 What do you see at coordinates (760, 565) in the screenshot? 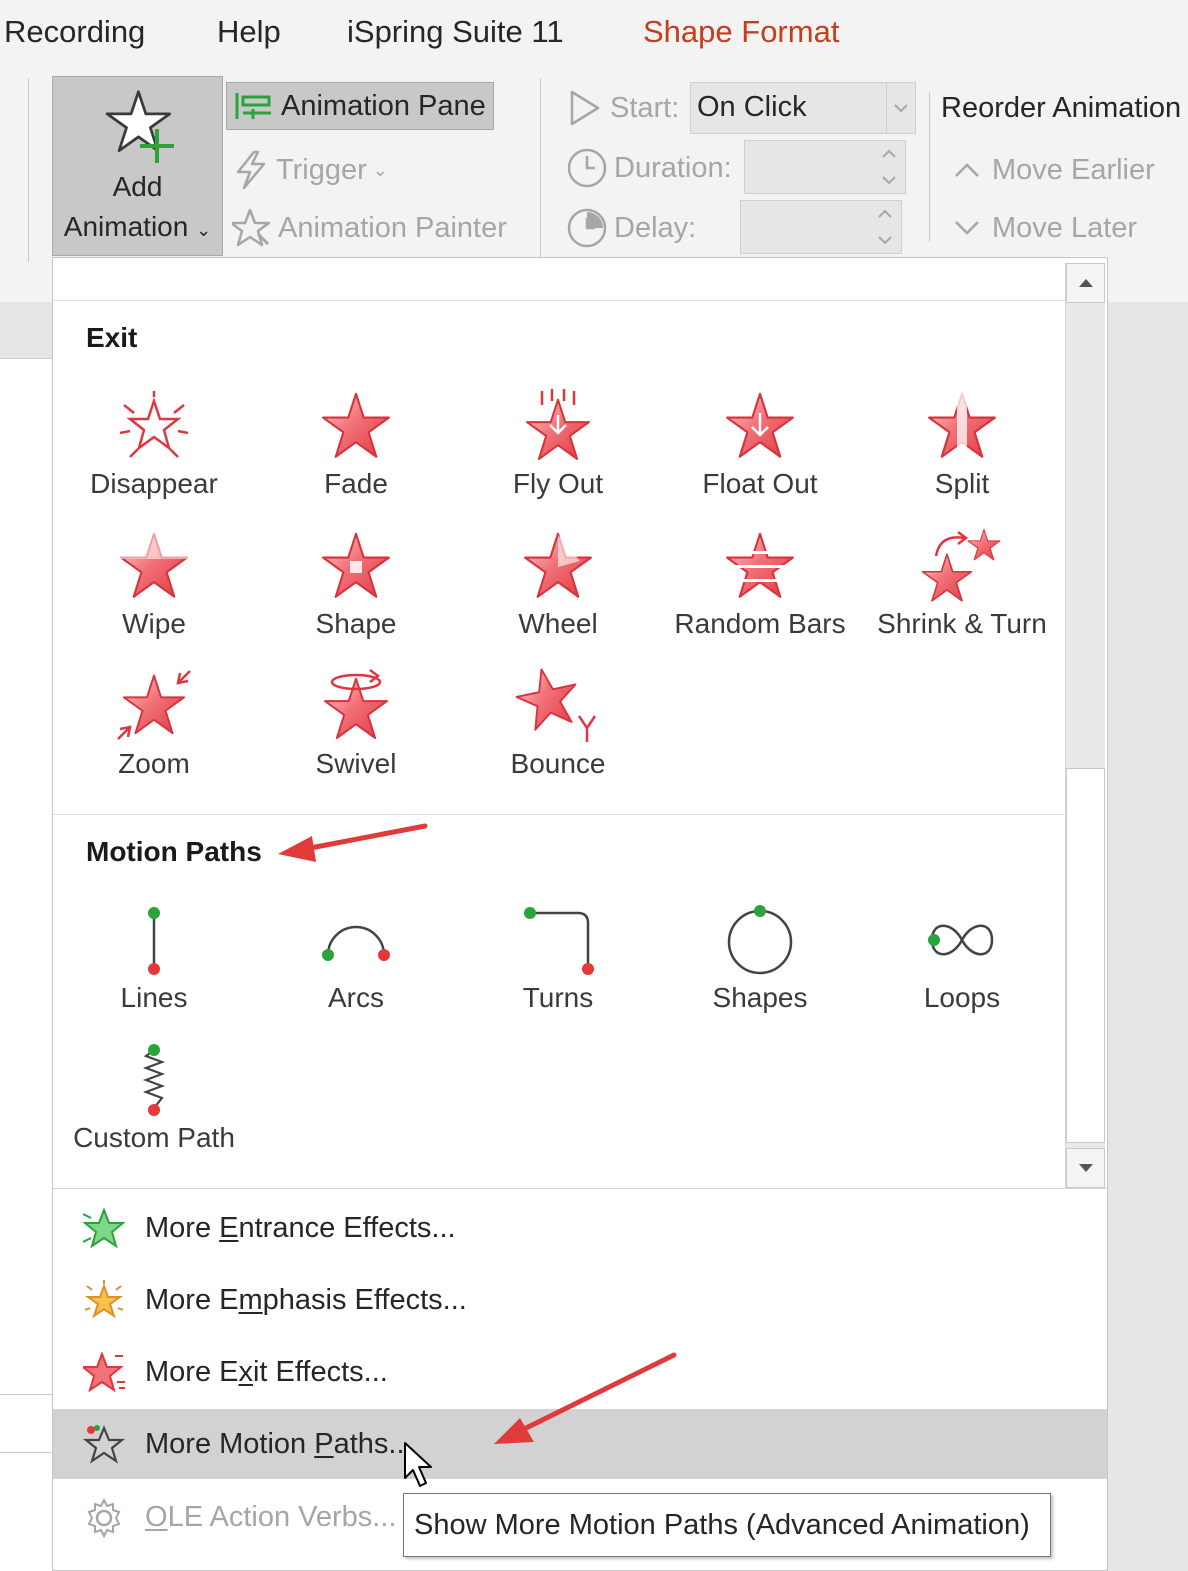
I see `random-bars-star-icon` at bounding box center [760, 565].